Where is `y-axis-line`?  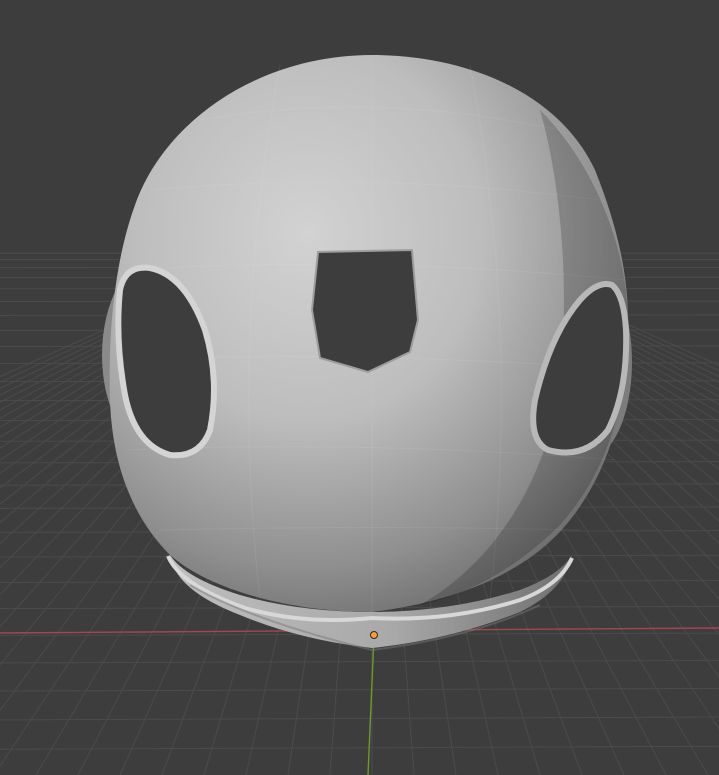 y-axis-line is located at coordinates (371, 705).